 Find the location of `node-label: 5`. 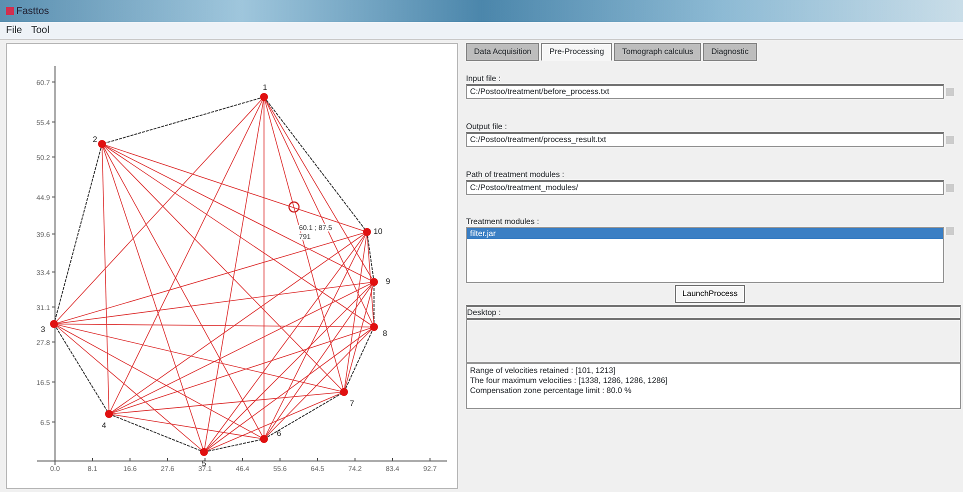

node-label: 5 is located at coordinates (204, 463).